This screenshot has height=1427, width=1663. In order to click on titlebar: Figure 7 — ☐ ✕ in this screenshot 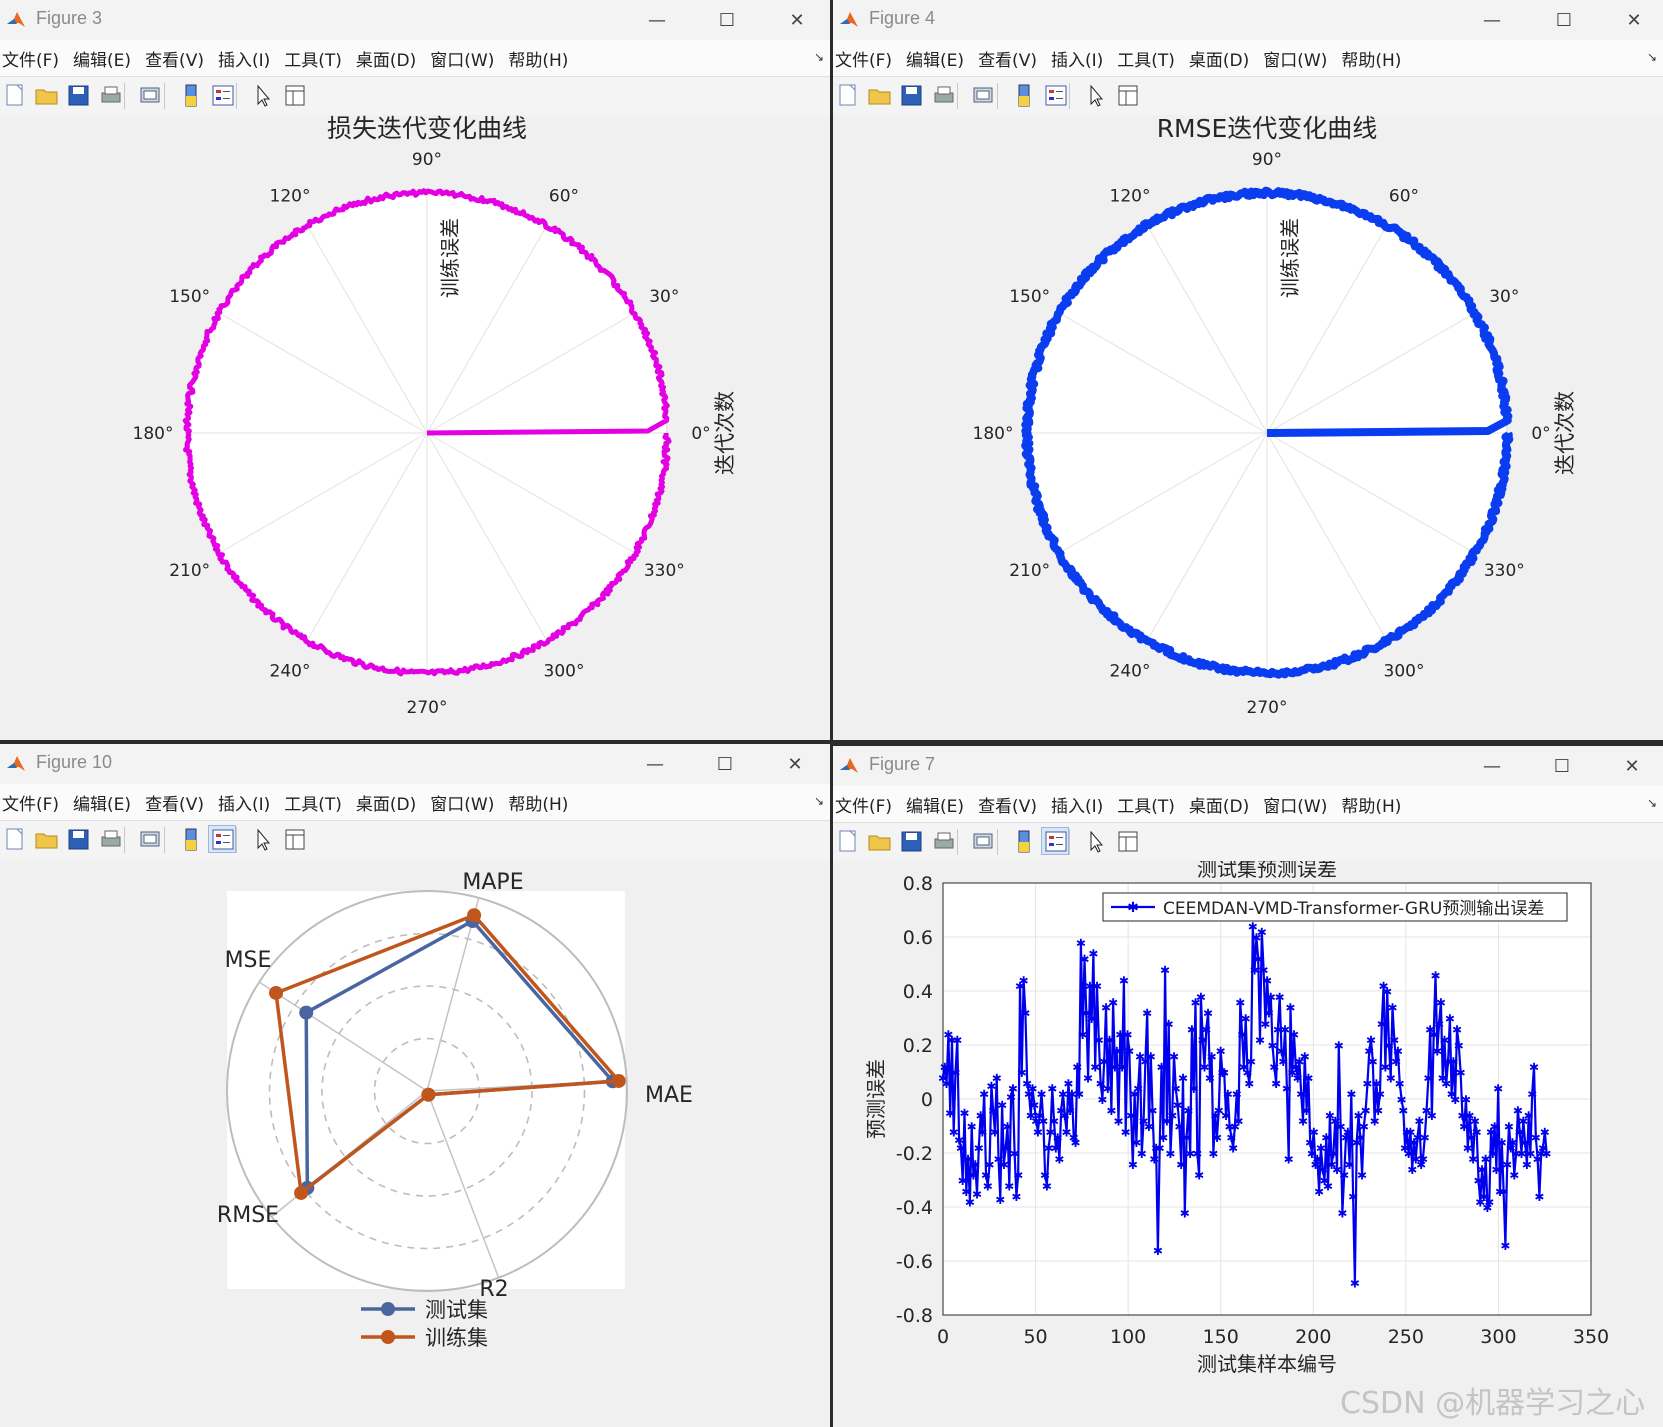, I will do `click(1248, 766)`.